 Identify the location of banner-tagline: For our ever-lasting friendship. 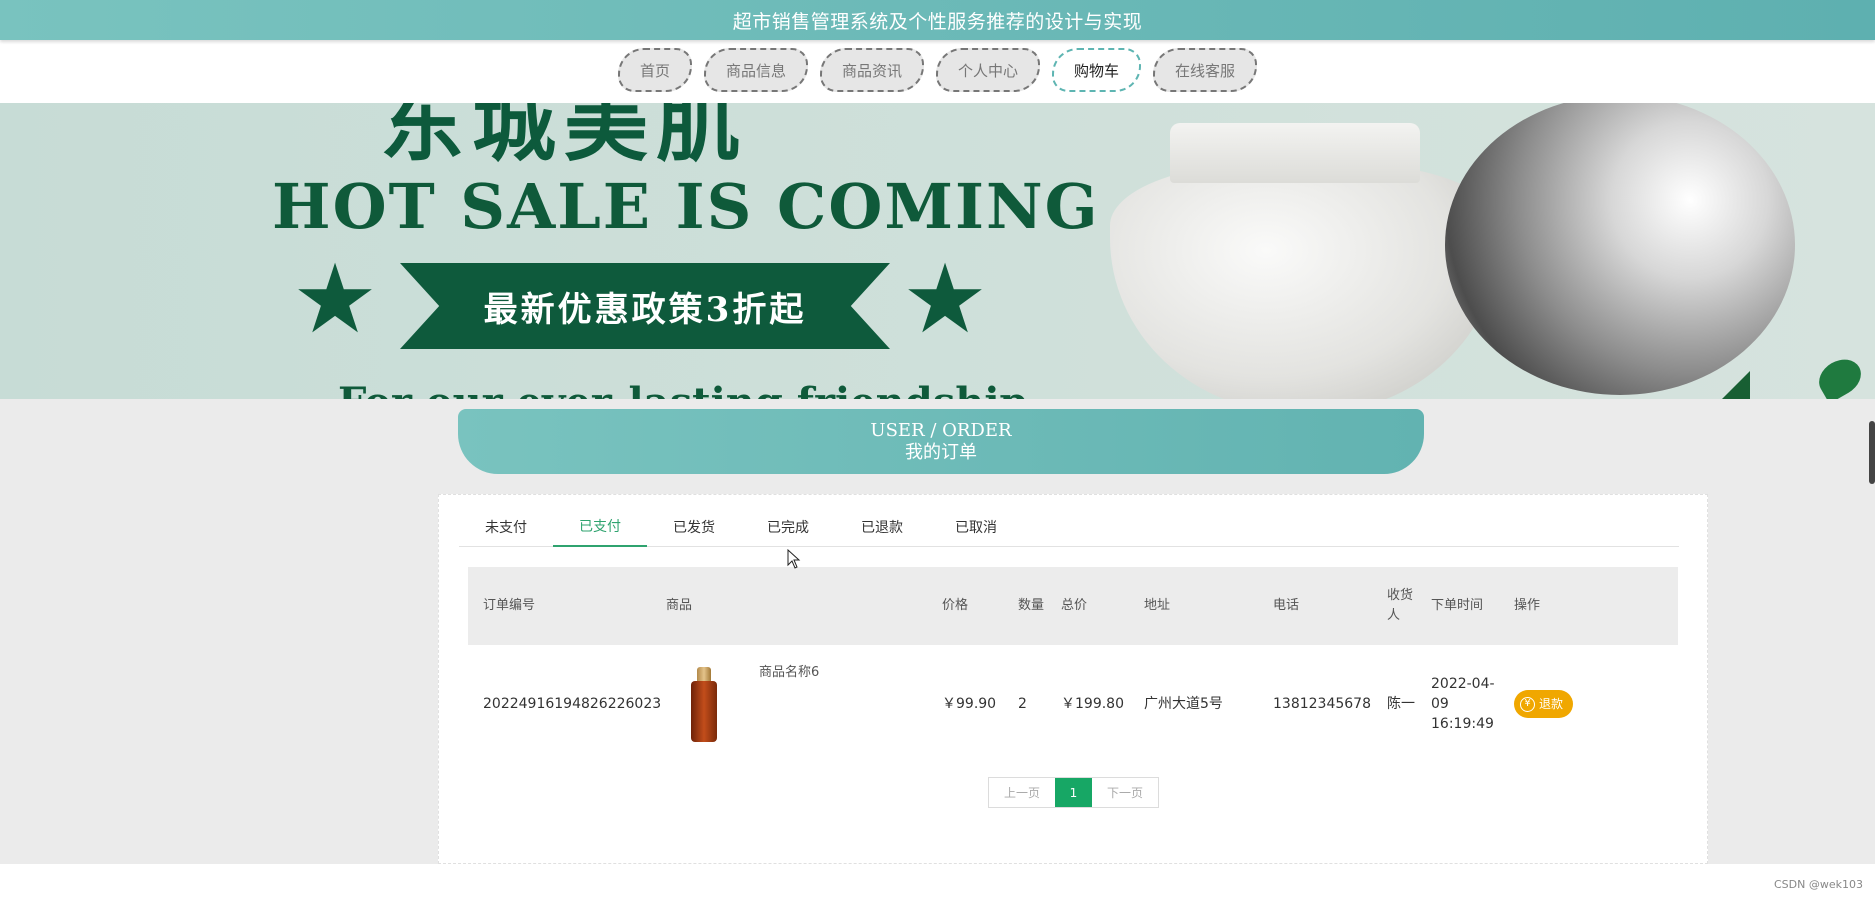
(683, 389).